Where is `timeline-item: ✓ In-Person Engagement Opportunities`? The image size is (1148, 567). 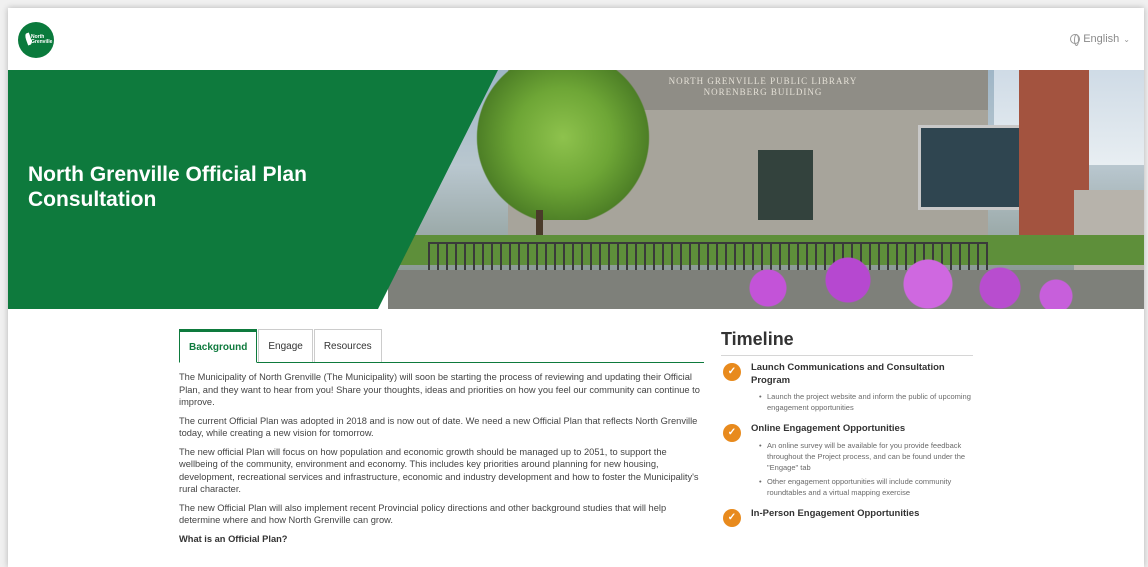
timeline-item: ✓ In-Person Engagement Opportunities is located at coordinates (847, 517).